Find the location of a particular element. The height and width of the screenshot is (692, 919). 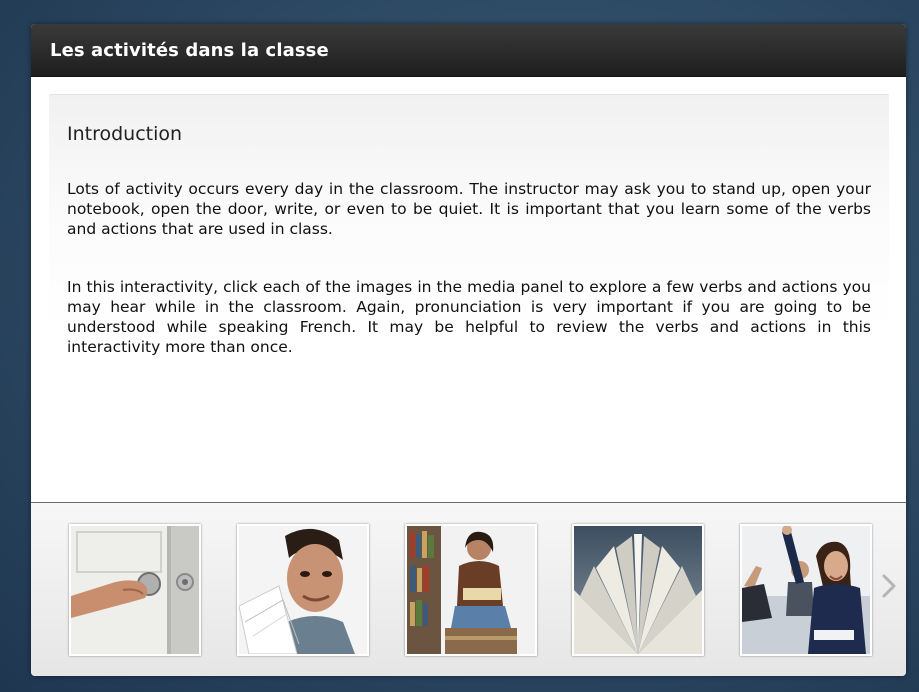

door-handle-image is located at coordinates (135, 590).